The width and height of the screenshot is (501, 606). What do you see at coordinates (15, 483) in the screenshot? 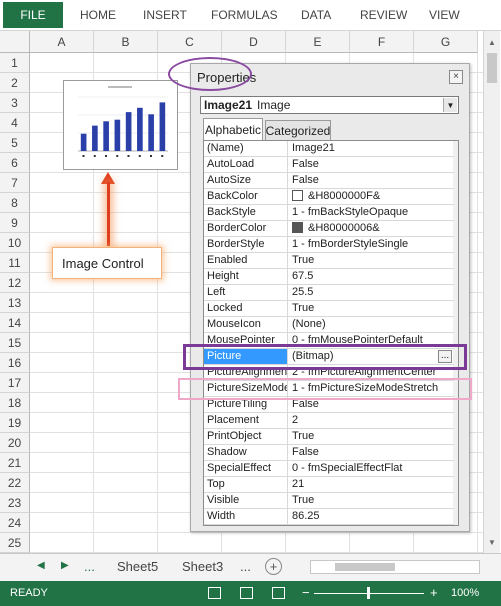
I see `row-header: 22` at bounding box center [15, 483].